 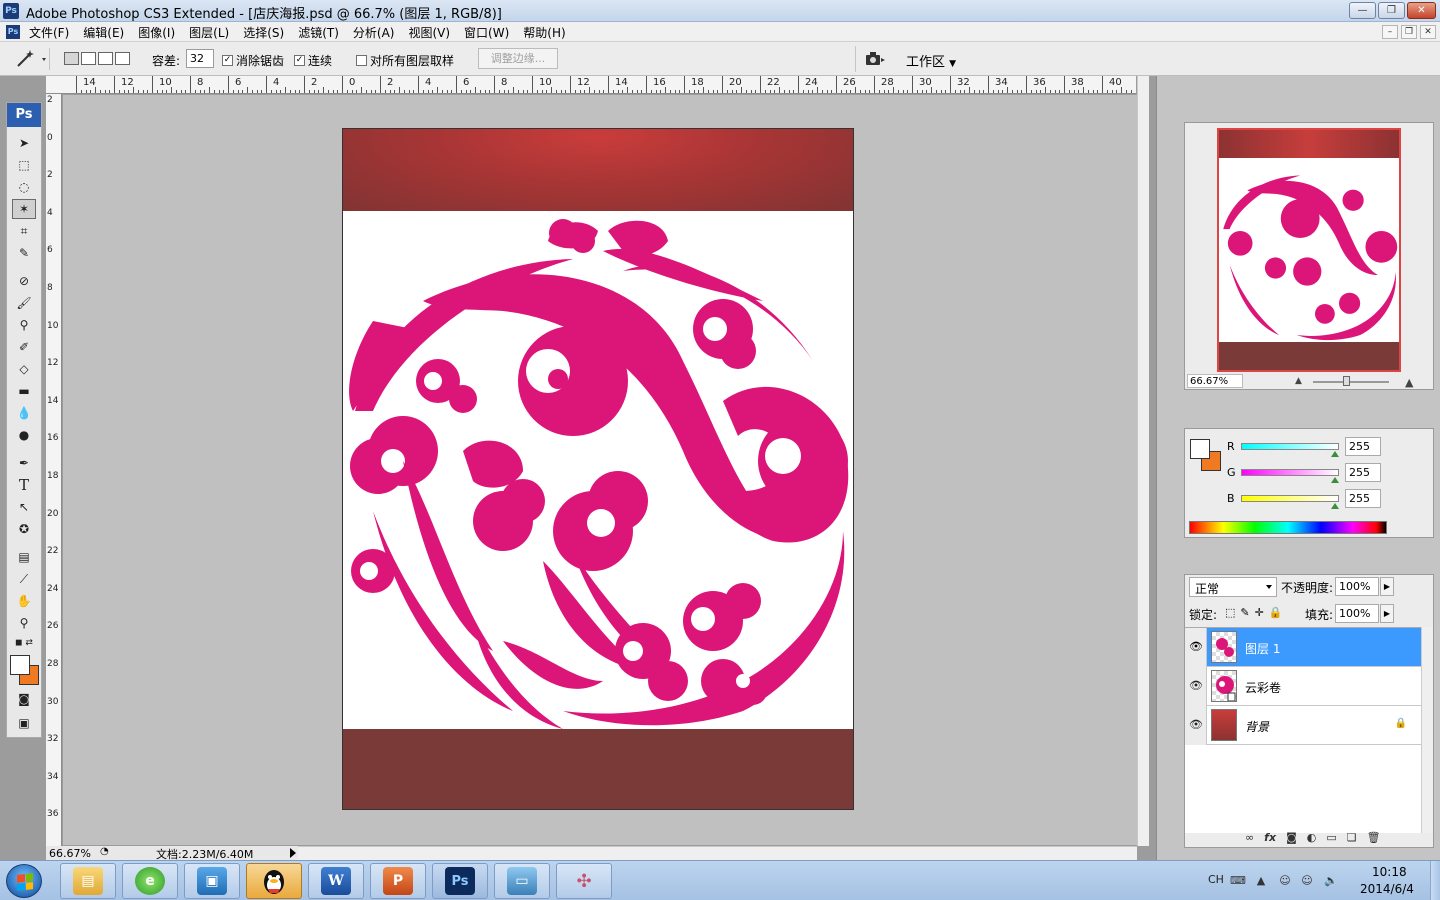 What do you see at coordinates (1285, 881) in the screenshot?
I see `qq-tray-icon: ☺` at bounding box center [1285, 881].